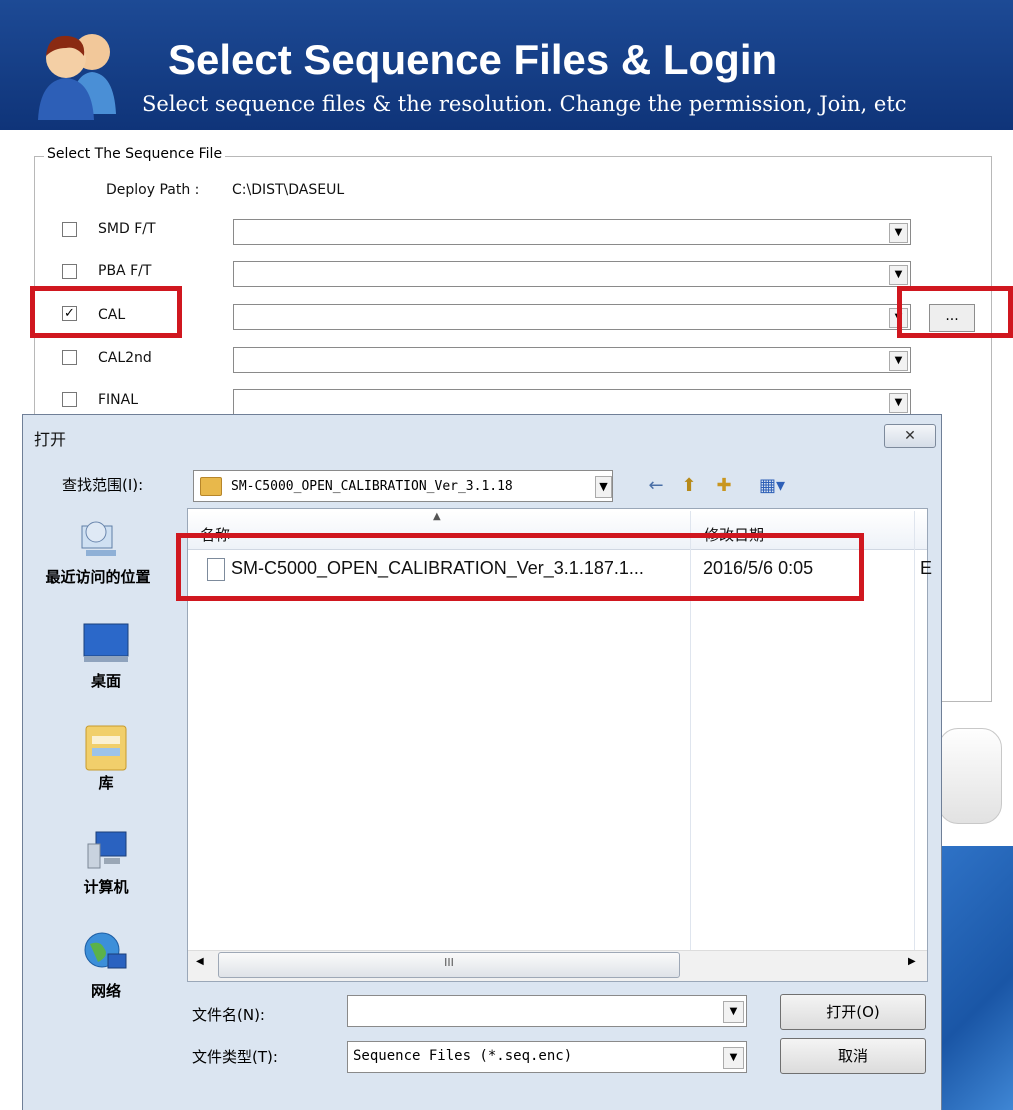 This screenshot has width=1013, height=1110. What do you see at coordinates (656, 486) in the screenshot?
I see `back-icon: ←` at bounding box center [656, 486].